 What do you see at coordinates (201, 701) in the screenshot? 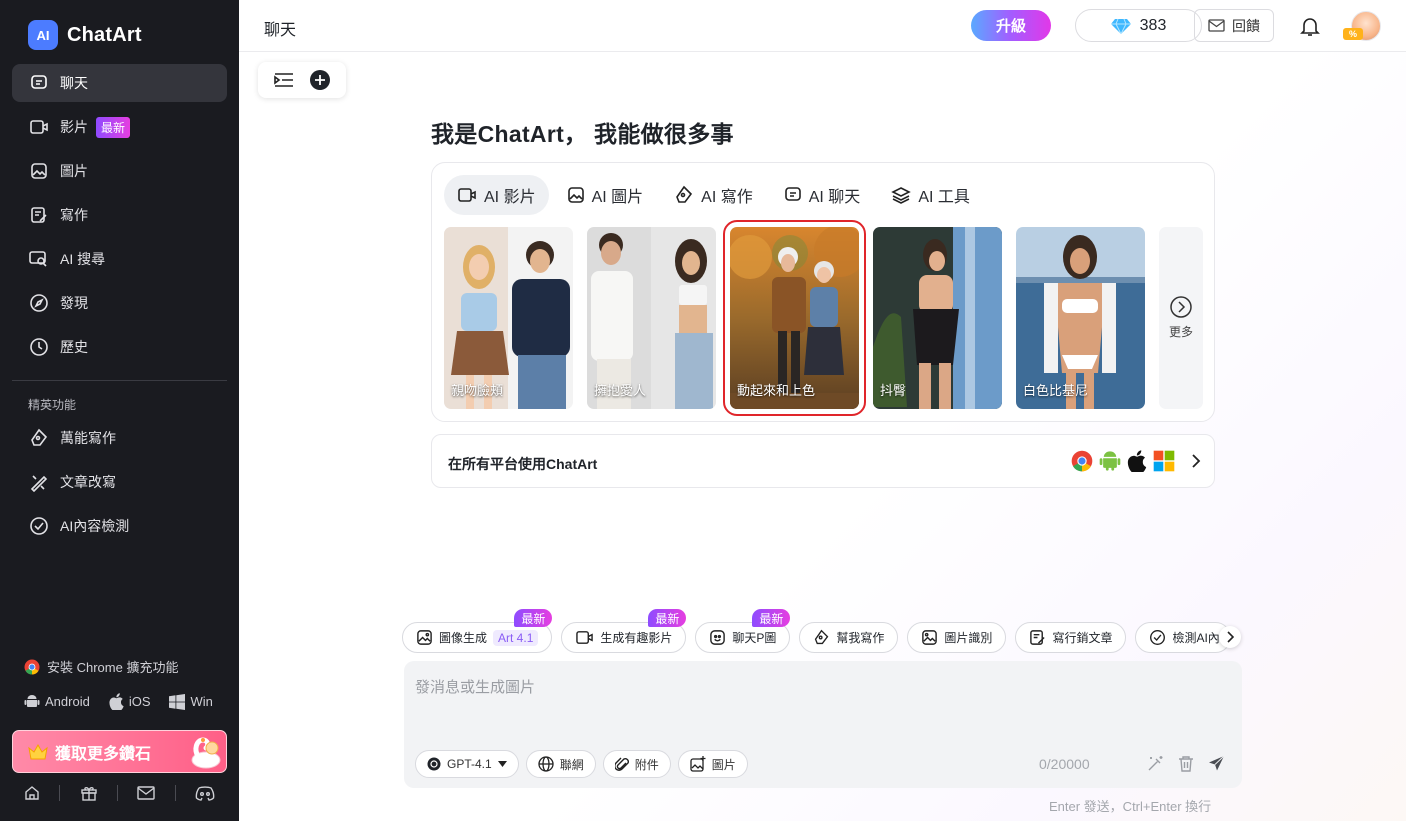
I see `platform-win: Win` at bounding box center [201, 701].